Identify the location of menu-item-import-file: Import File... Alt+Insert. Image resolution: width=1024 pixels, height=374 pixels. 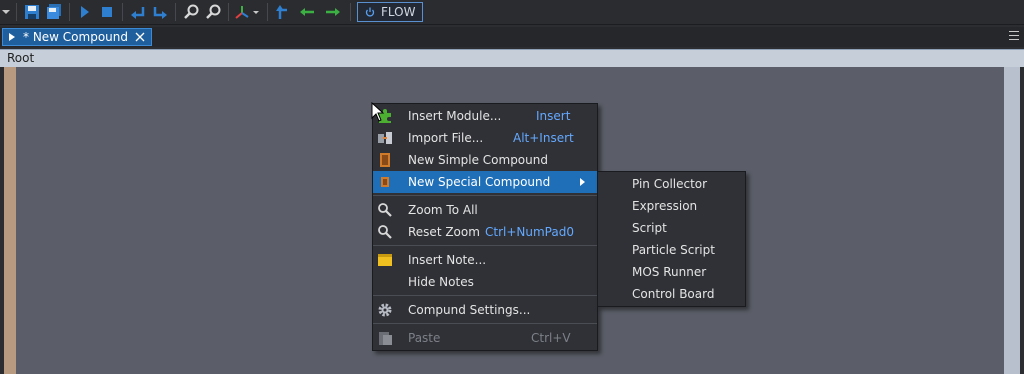
(485, 138).